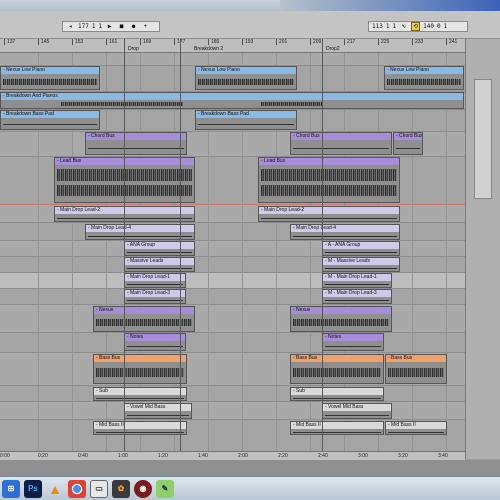 This screenshot has height=500, width=500. I want to click on clip-label: - Notes, so click(155, 337).